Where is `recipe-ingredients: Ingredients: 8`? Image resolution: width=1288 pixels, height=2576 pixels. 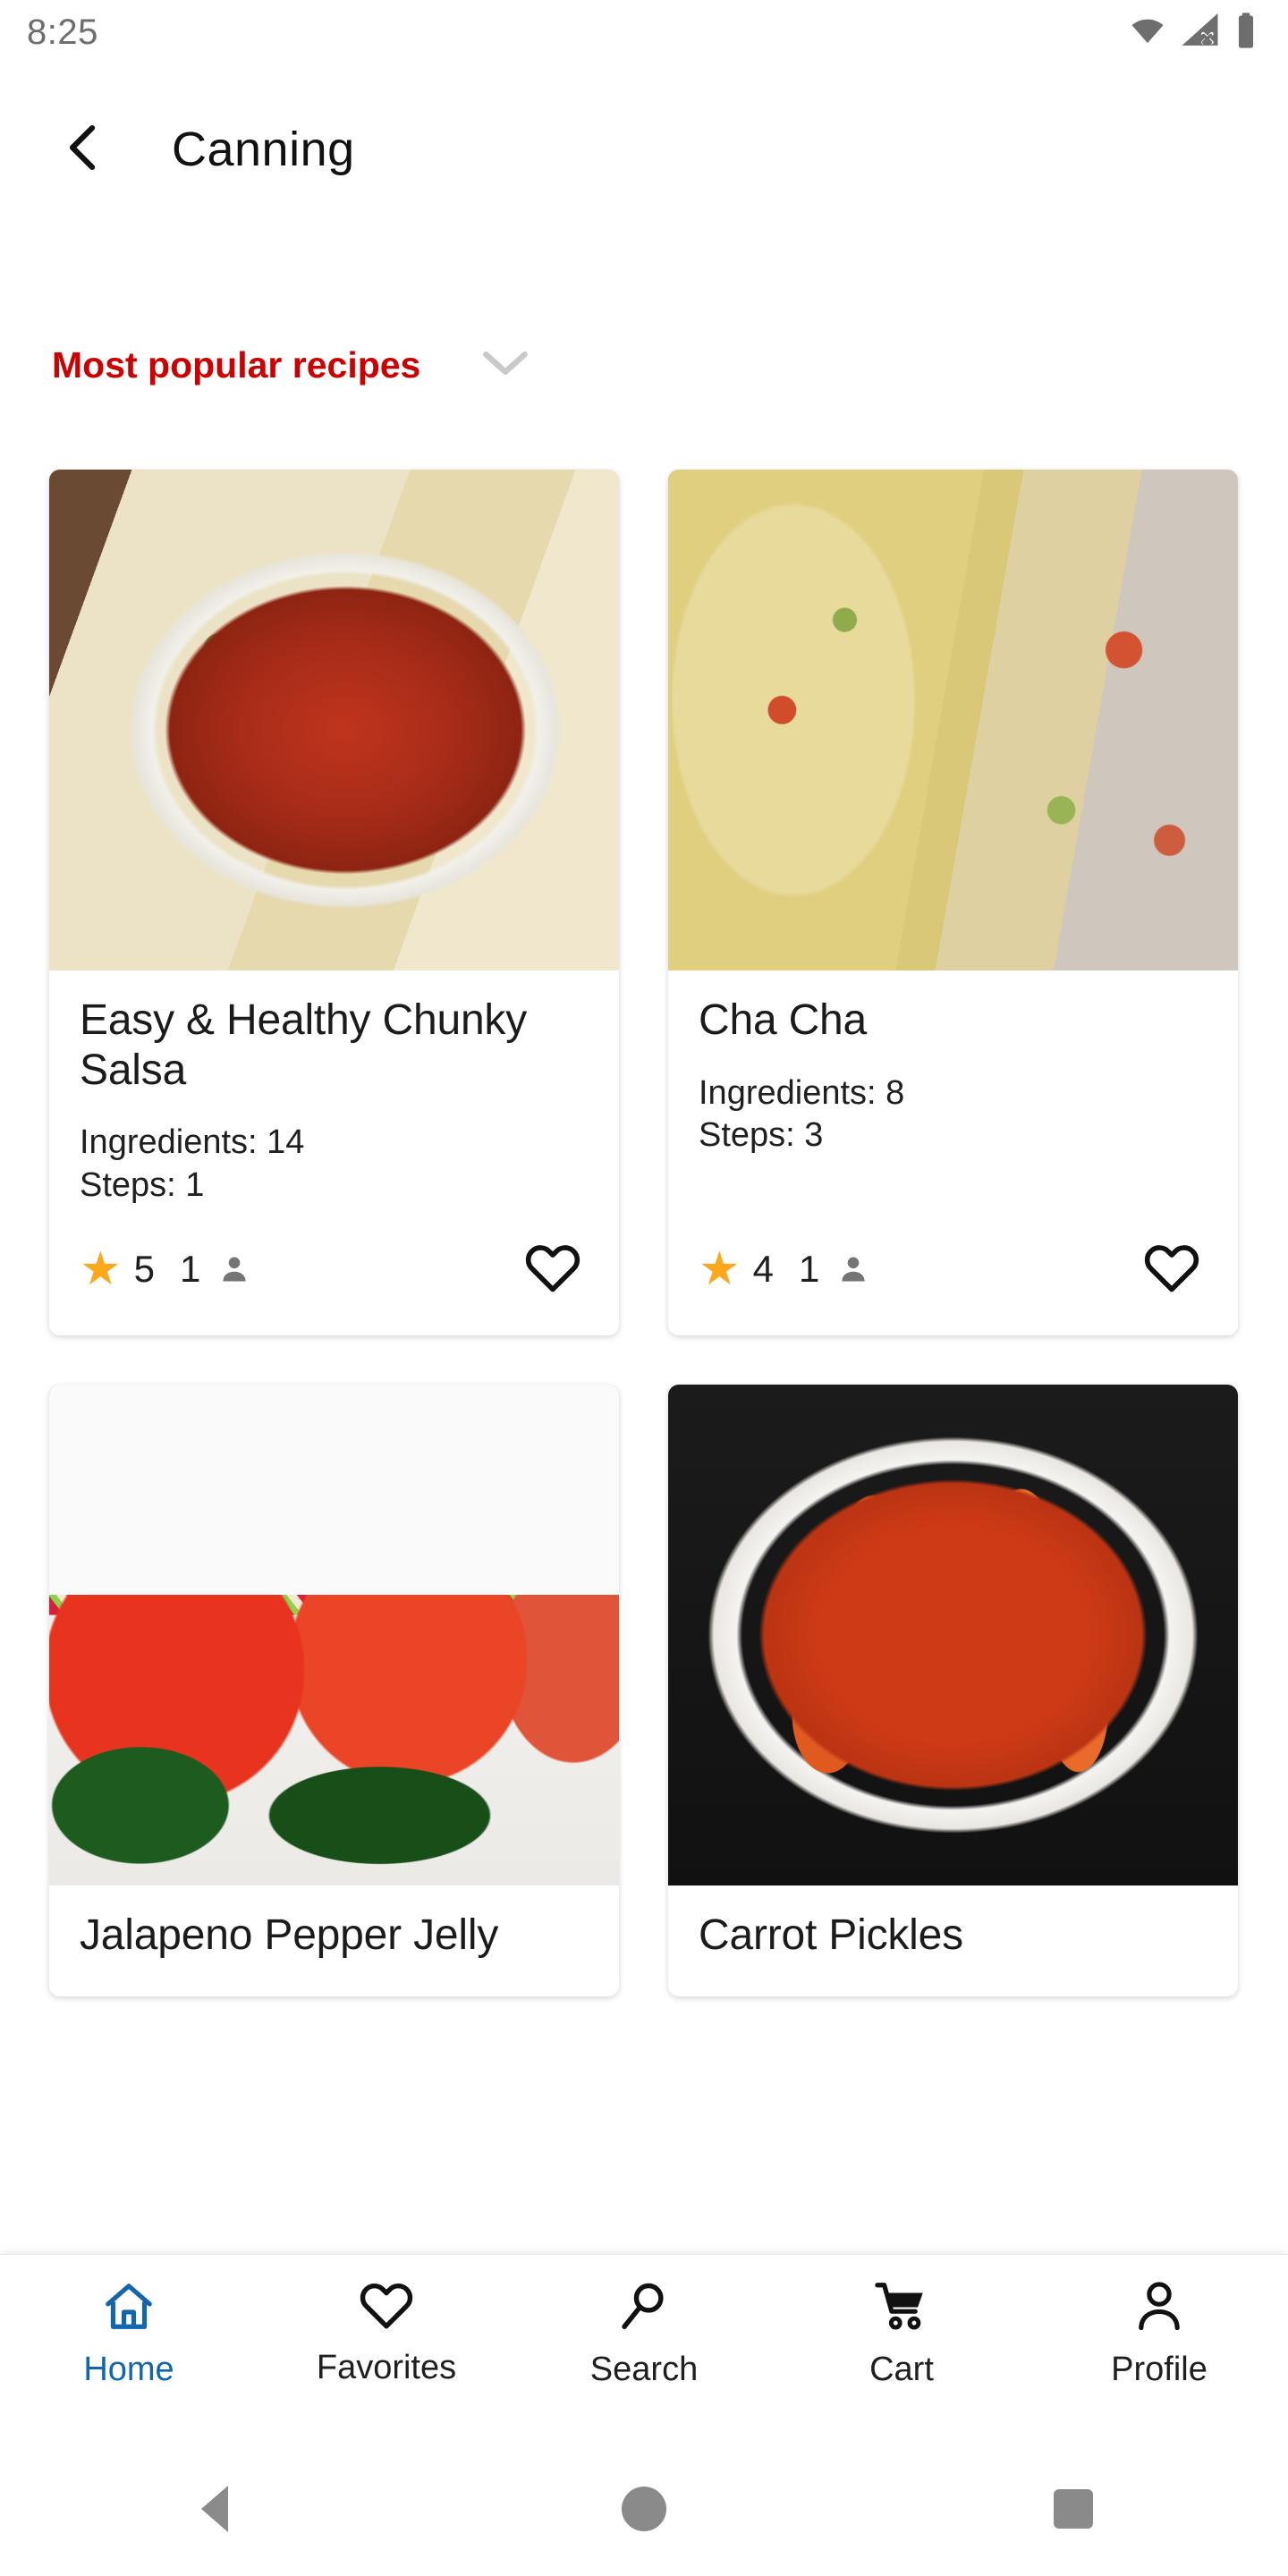
recipe-ingredients: Ingredients: 8 is located at coordinates (802, 1092).